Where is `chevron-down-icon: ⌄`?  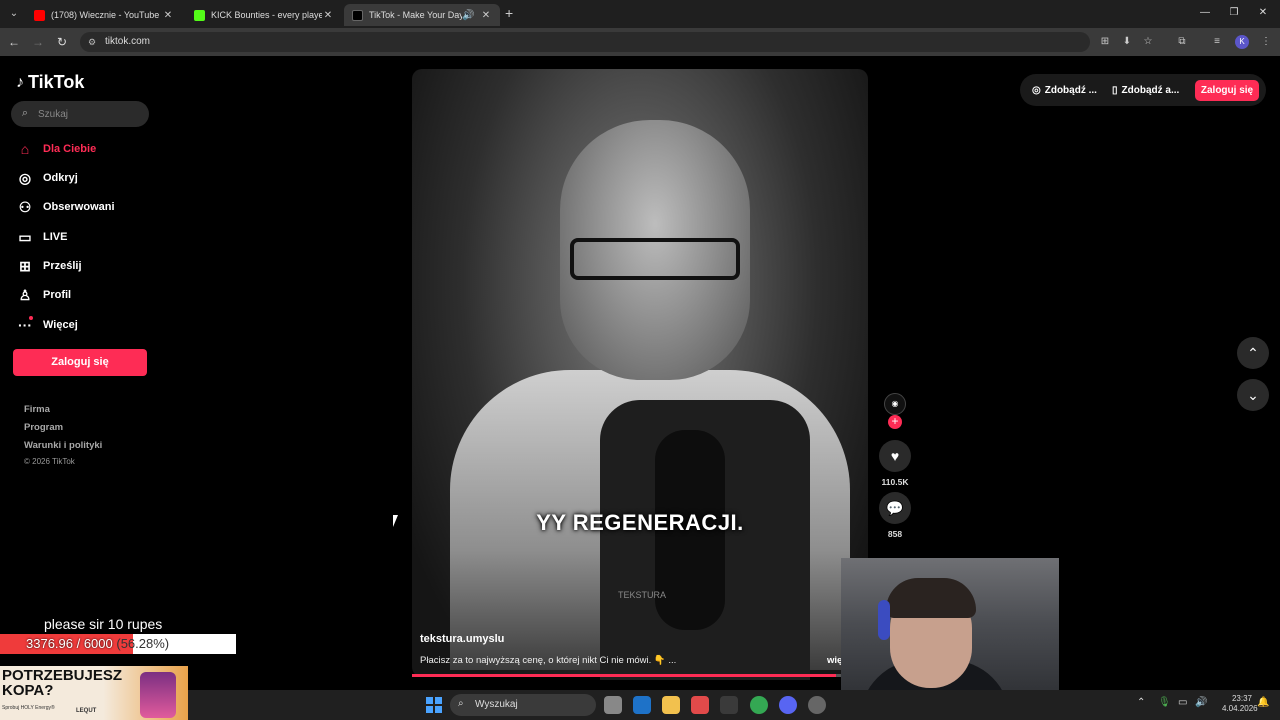 chevron-down-icon: ⌄ is located at coordinates (1253, 395).